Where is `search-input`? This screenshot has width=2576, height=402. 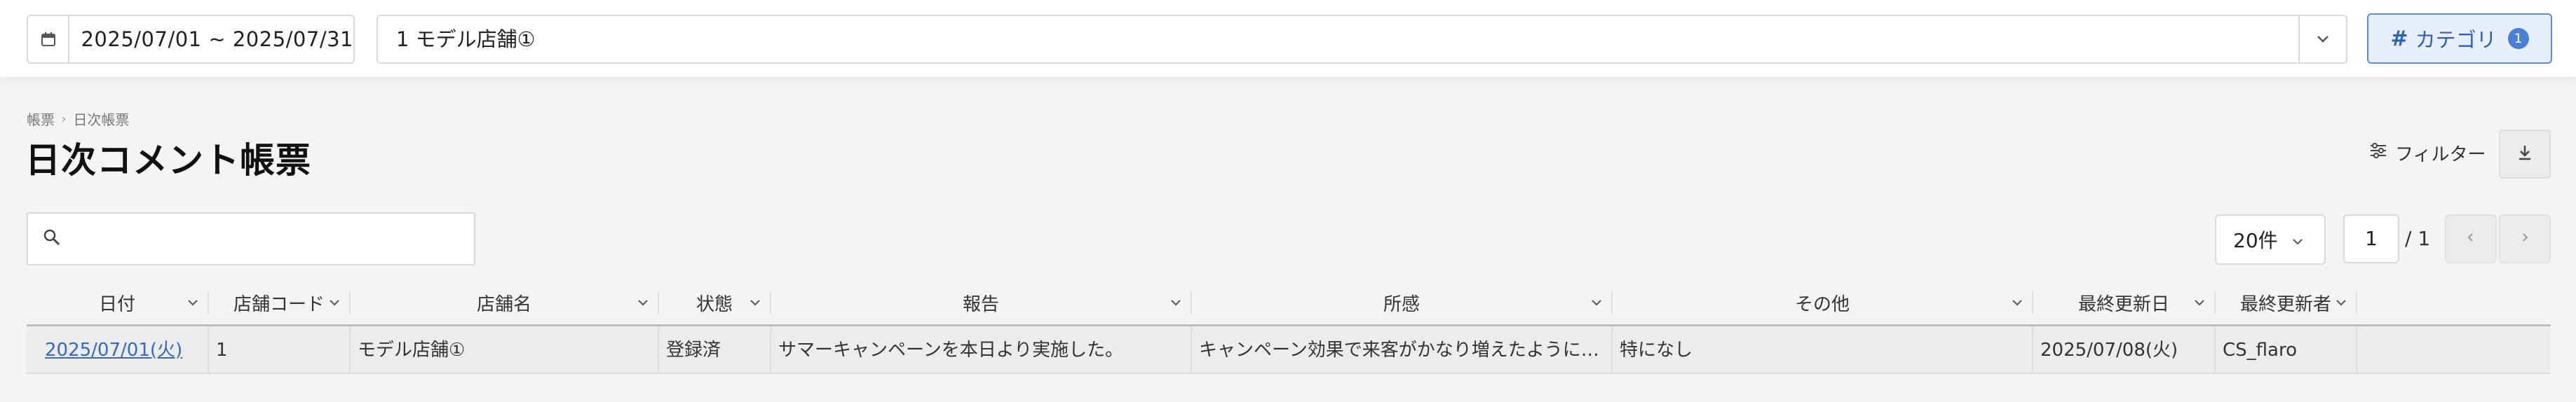
search-input is located at coordinates (268, 239).